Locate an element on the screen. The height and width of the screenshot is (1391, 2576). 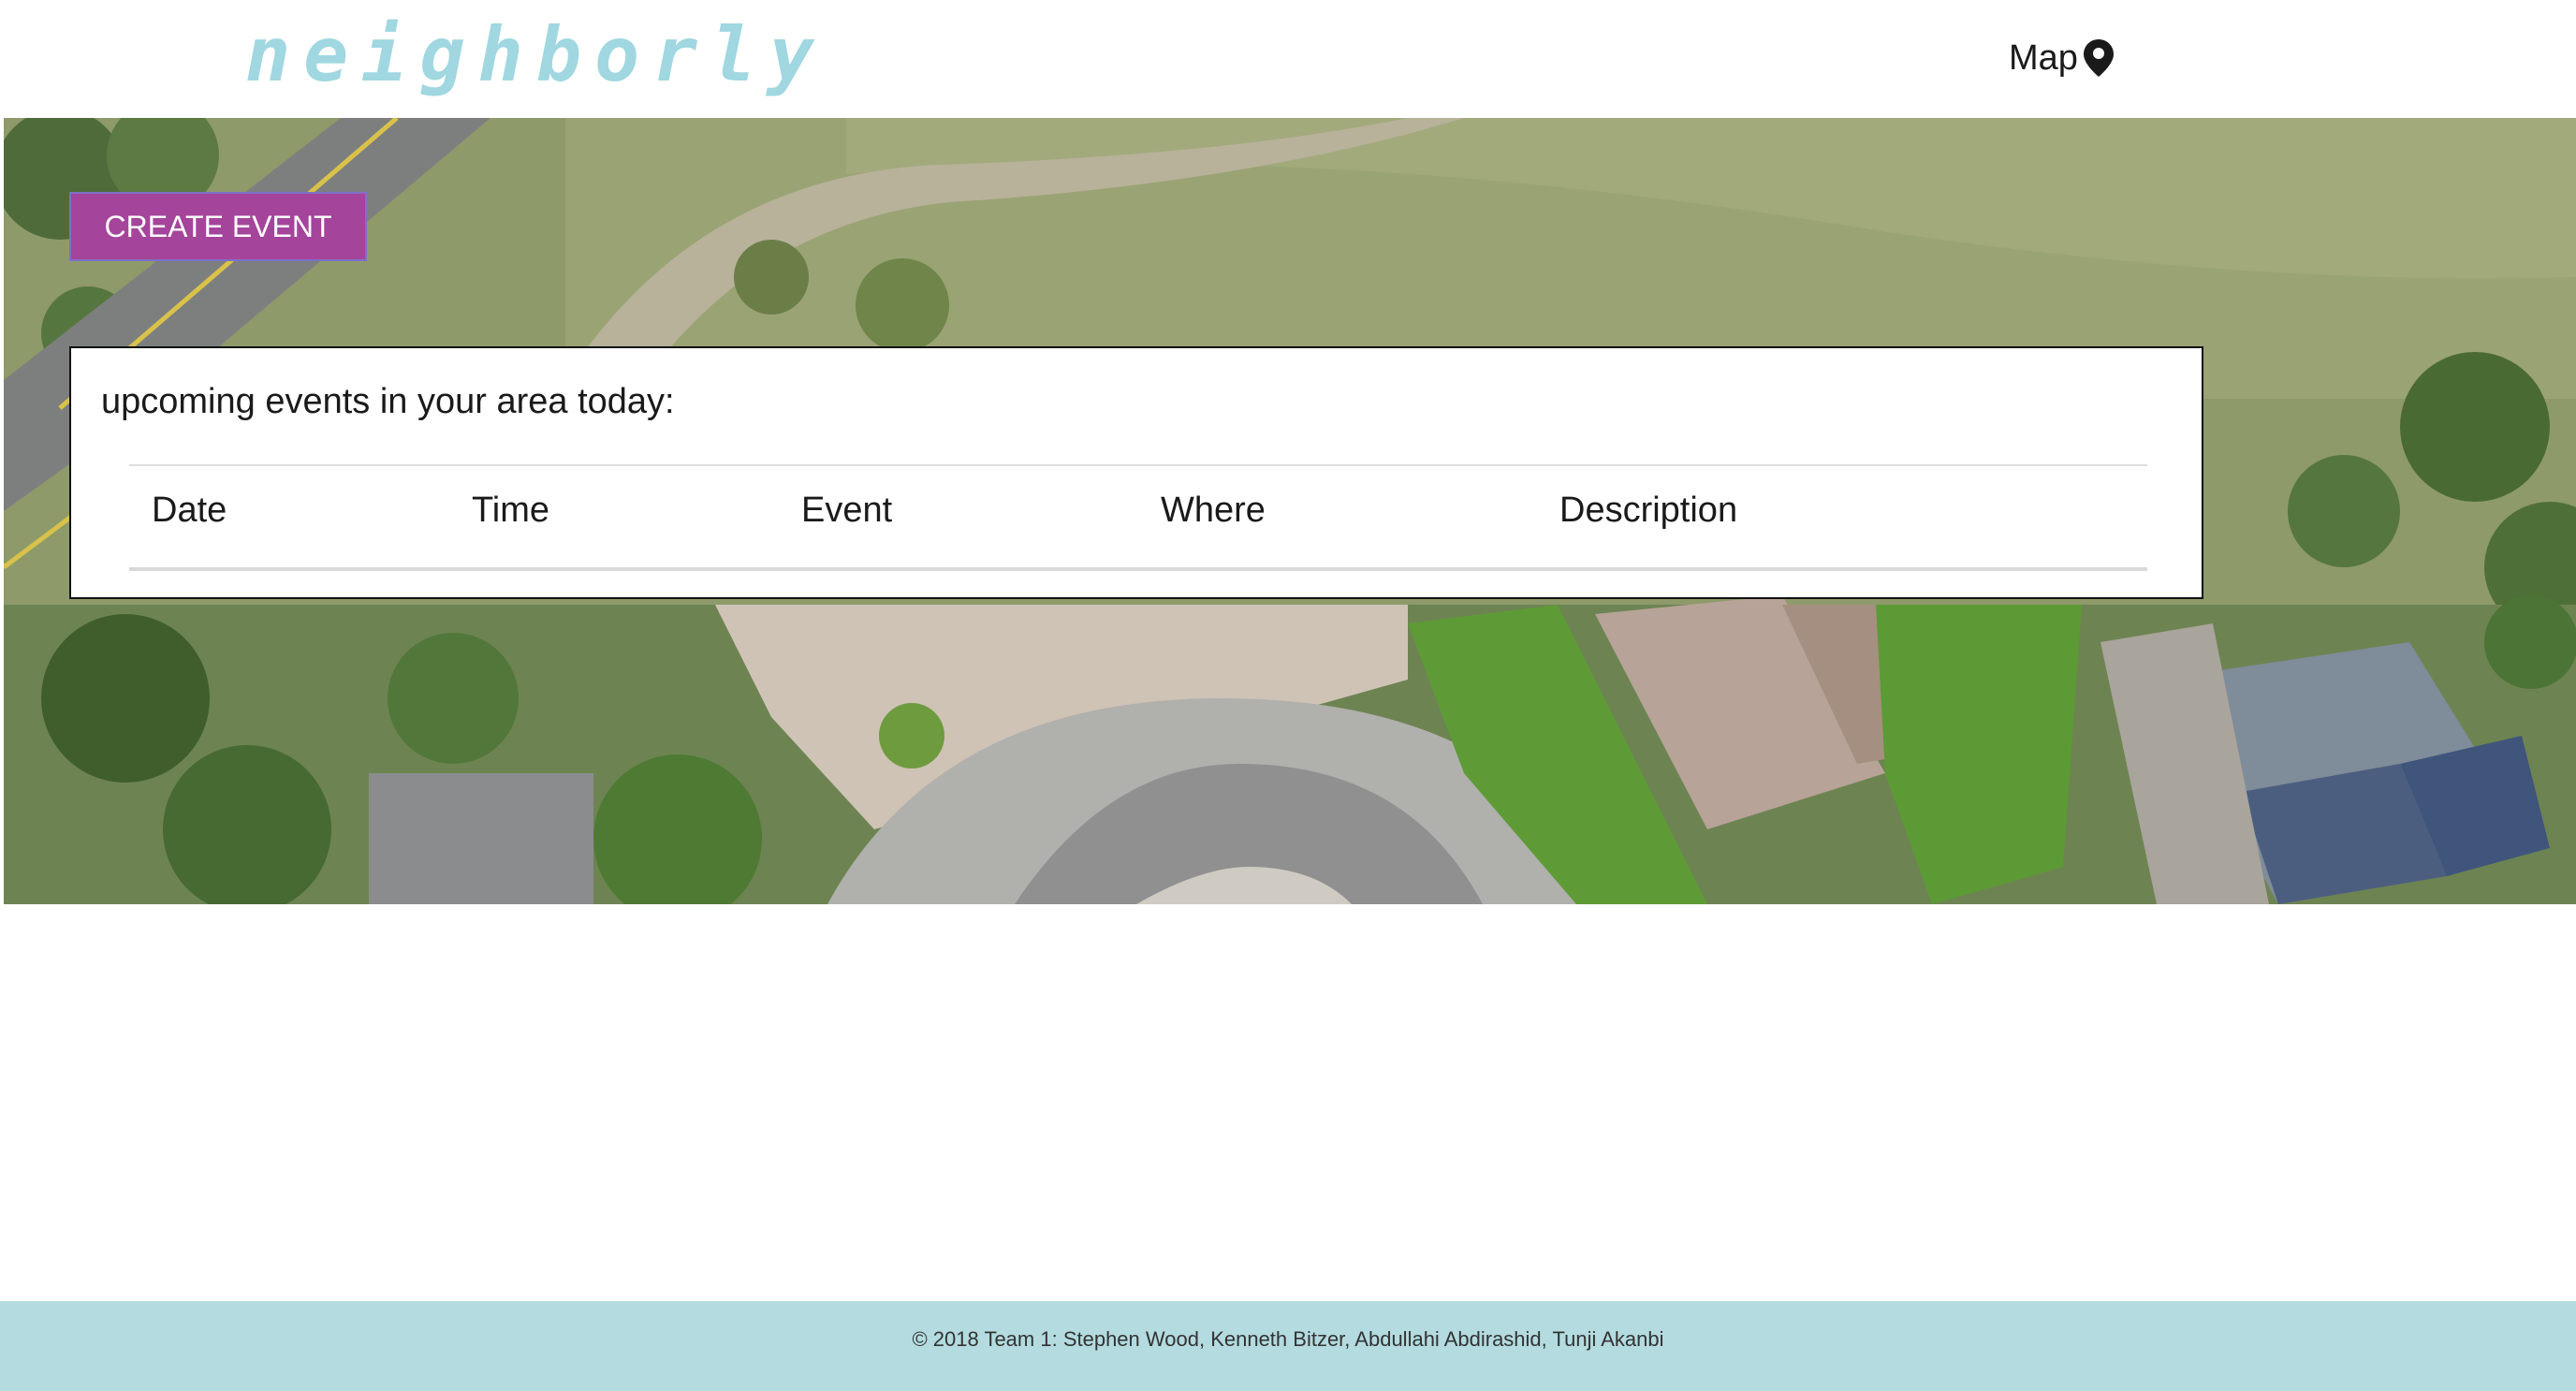
map-link: Map is located at coordinates (2061, 58).